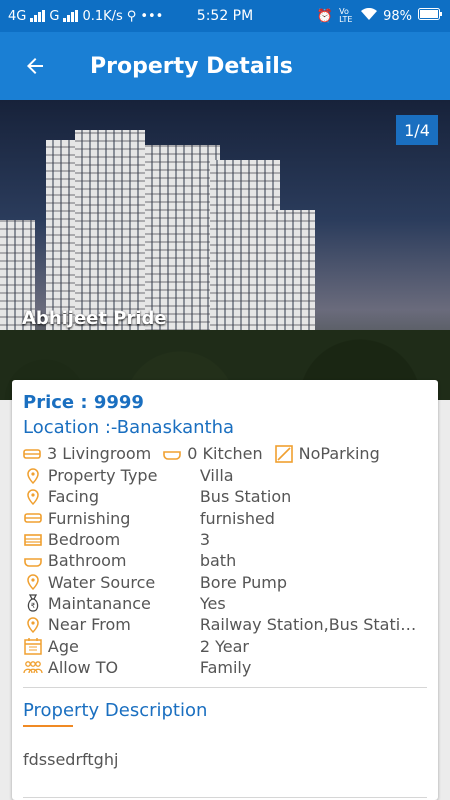 Image resolution: width=450 pixels, height=800 pixels. What do you see at coordinates (243, 582) in the screenshot?
I see `detail-value: Bore Pump` at bounding box center [243, 582].